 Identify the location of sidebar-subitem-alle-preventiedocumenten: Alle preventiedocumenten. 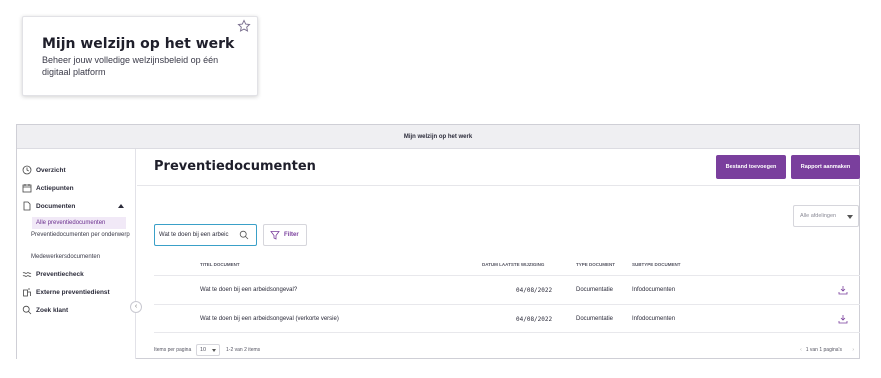
(79, 223).